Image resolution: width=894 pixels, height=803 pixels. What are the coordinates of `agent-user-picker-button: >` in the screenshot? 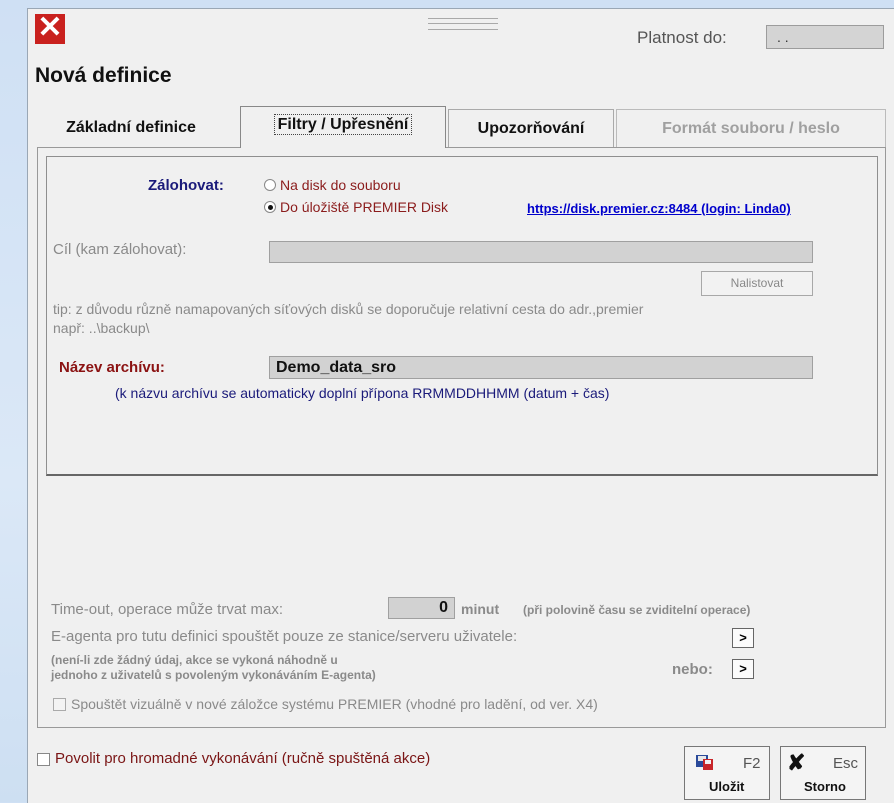 It's located at (743, 638).